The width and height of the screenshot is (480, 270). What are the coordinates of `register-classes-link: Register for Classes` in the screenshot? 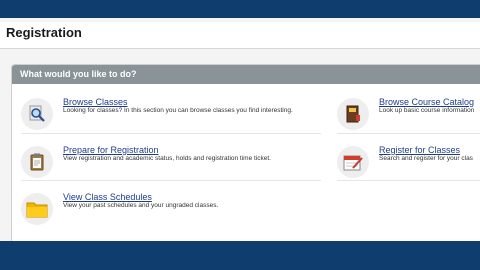 It's located at (419, 150).